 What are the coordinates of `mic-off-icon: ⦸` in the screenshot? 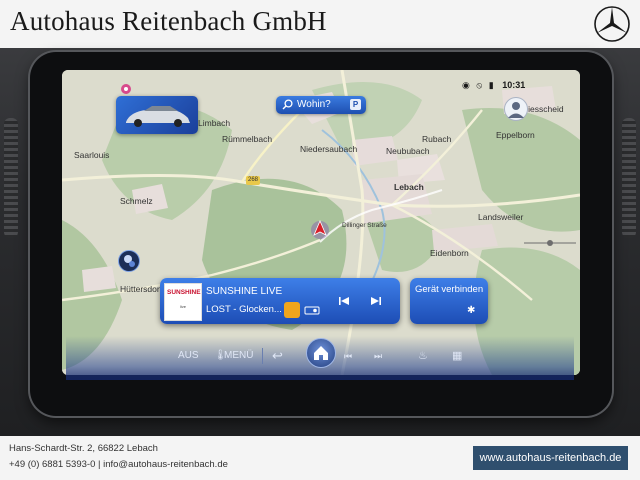 It's located at (479, 85).